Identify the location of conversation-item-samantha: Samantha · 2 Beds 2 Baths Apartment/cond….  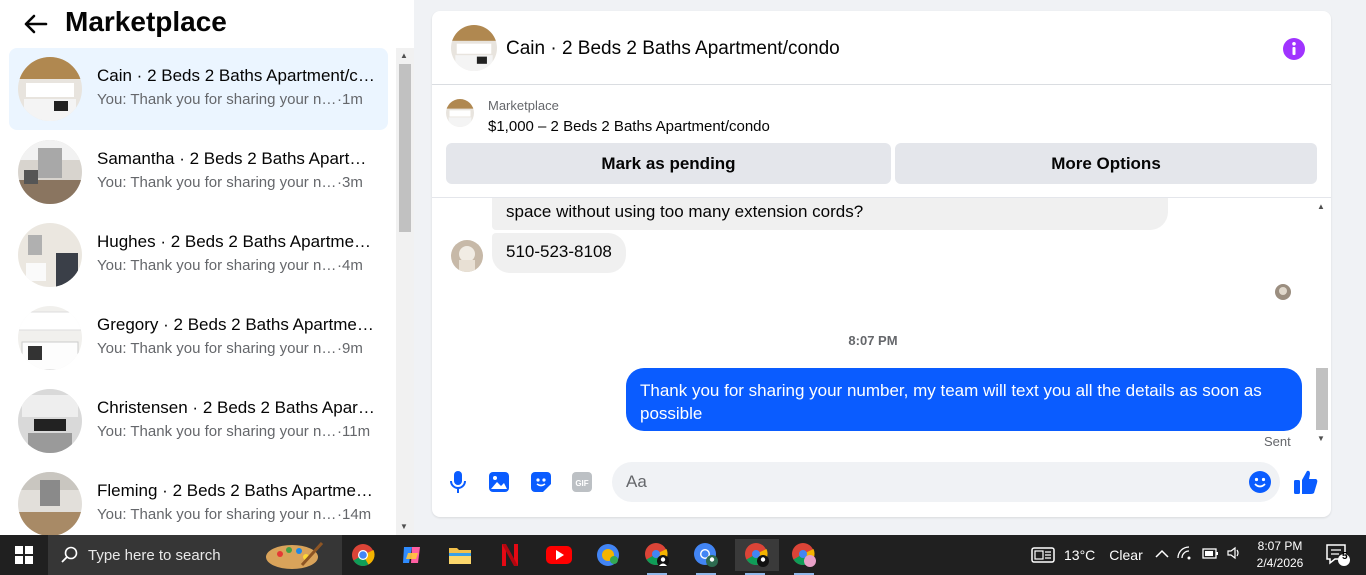
(198, 172).